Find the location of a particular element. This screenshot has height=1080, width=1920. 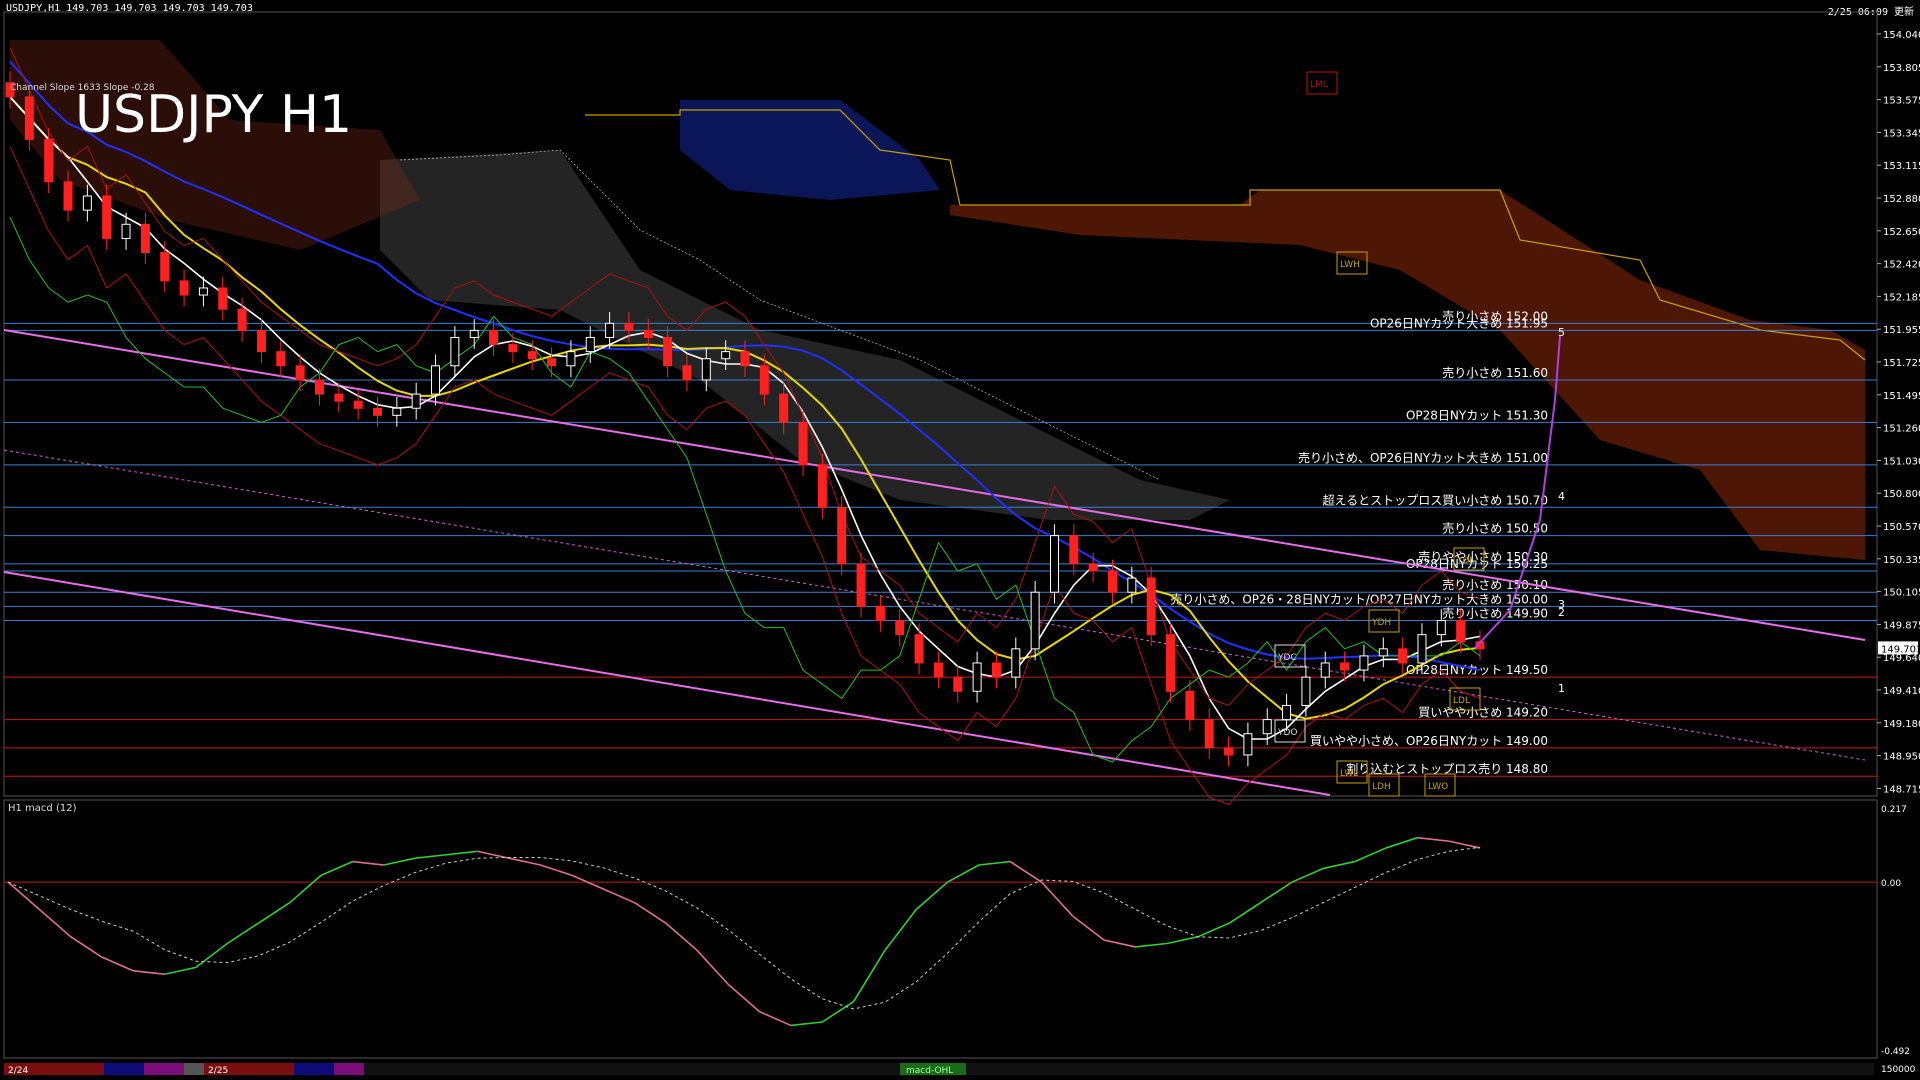

price-tick-label: 152.420 is located at coordinates (1901, 265).